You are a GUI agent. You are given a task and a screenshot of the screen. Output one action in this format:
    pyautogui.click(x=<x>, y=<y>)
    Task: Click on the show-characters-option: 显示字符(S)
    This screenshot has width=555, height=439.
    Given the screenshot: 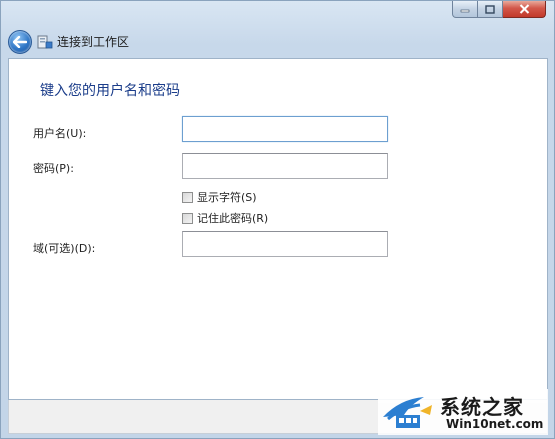 What is the action you would take?
    pyautogui.click(x=219, y=197)
    